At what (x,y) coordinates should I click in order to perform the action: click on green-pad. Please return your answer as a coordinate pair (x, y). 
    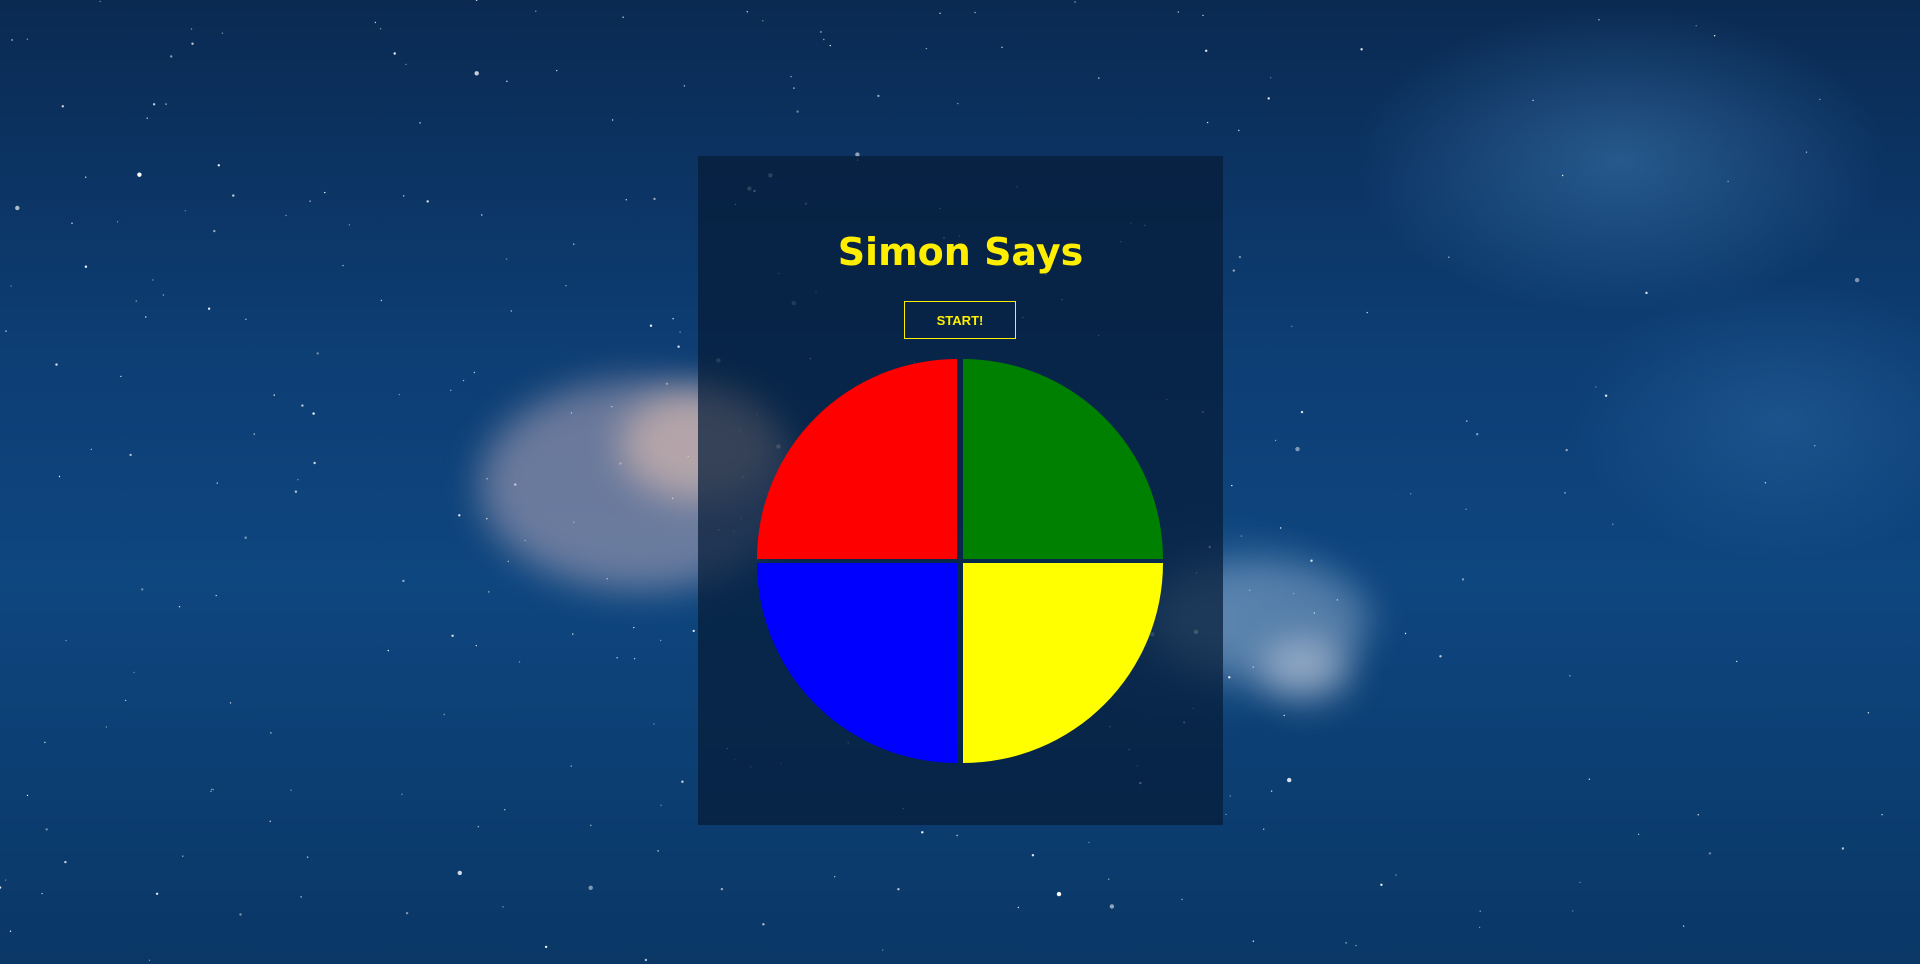
    Looking at the image, I should click on (1063, 459).